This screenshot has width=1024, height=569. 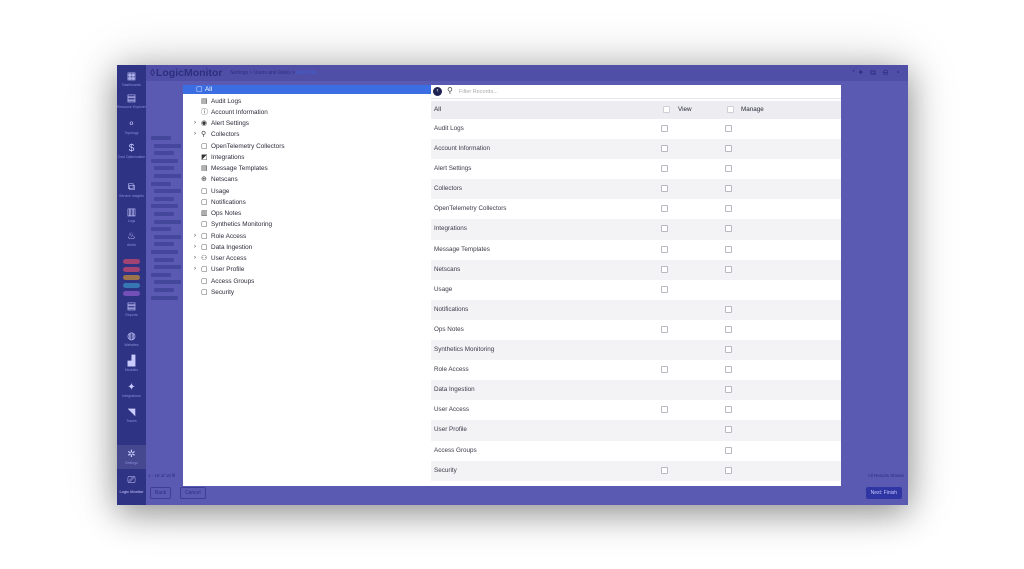 I want to click on nav-item: ◍ Websites, so click(x=131, y=339).